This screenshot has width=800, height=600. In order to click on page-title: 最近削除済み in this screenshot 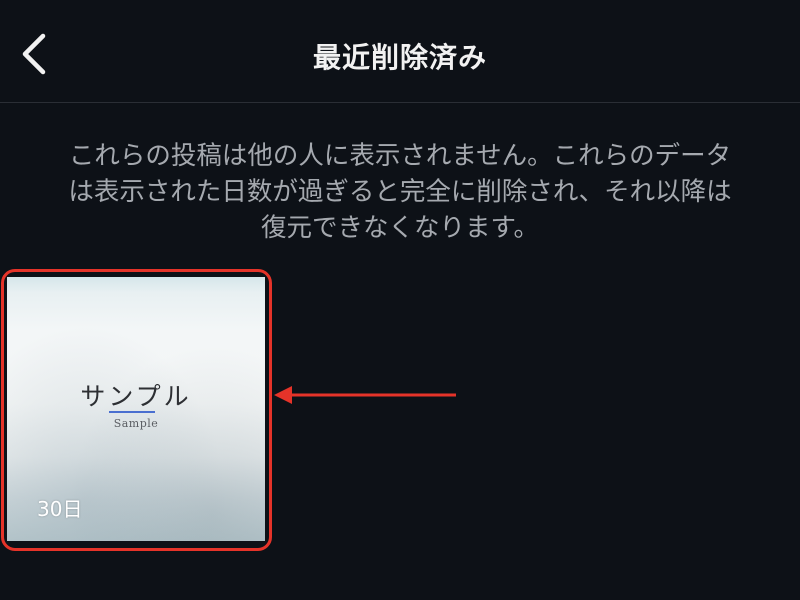, I will do `click(399, 57)`.